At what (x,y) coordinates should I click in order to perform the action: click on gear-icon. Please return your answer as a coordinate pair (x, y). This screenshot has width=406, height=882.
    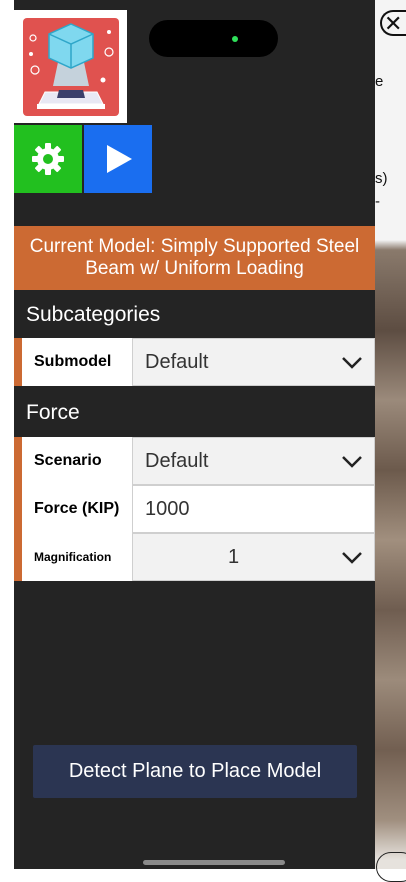
    Looking at the image, I should click on (48, 159).